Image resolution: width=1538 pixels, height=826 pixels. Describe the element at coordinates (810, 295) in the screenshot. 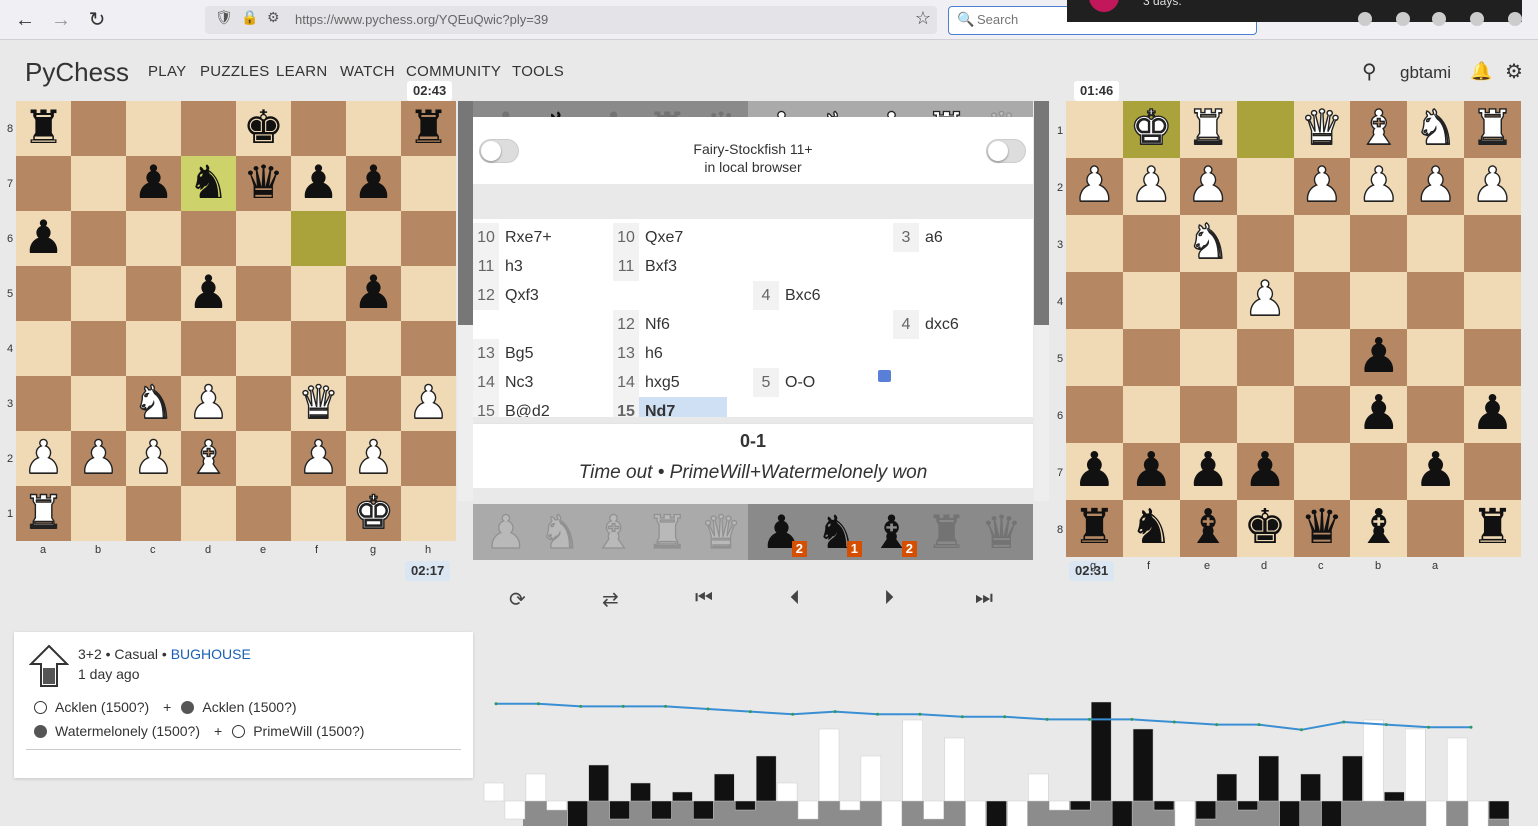

I see `move-item: 4 Bxc6` at that location.